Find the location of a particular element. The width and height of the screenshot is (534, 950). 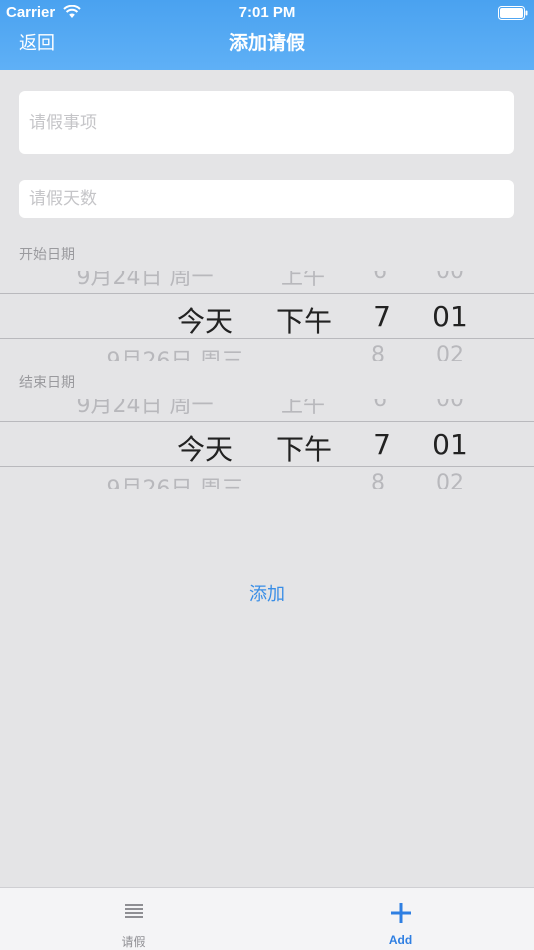

tab-bar: 请假 Add is located at coordinates (267, 918).